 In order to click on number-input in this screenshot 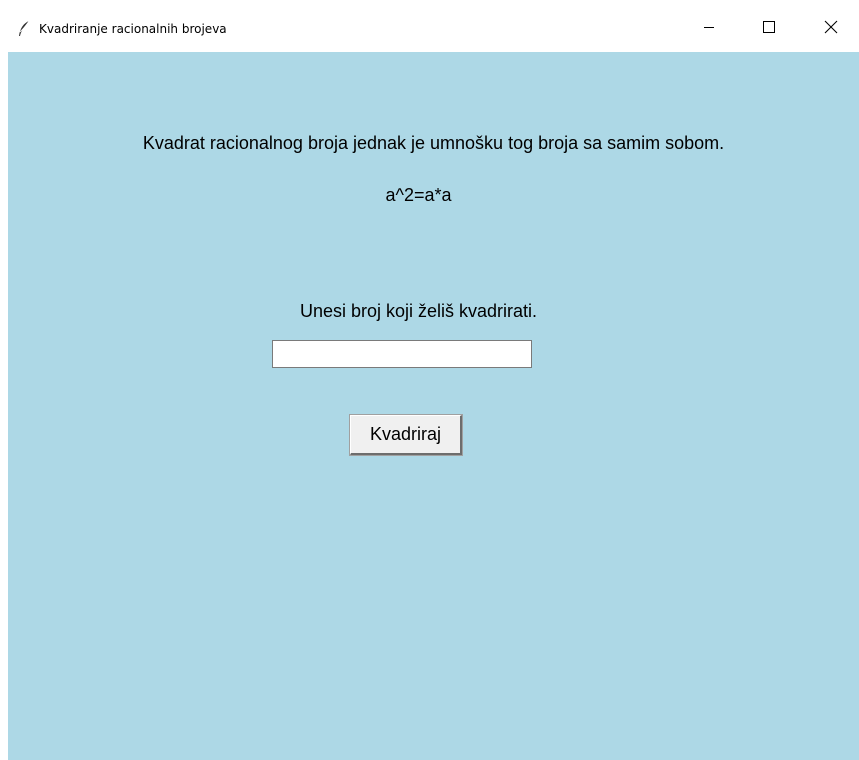, I will do `click(402, 354)`.